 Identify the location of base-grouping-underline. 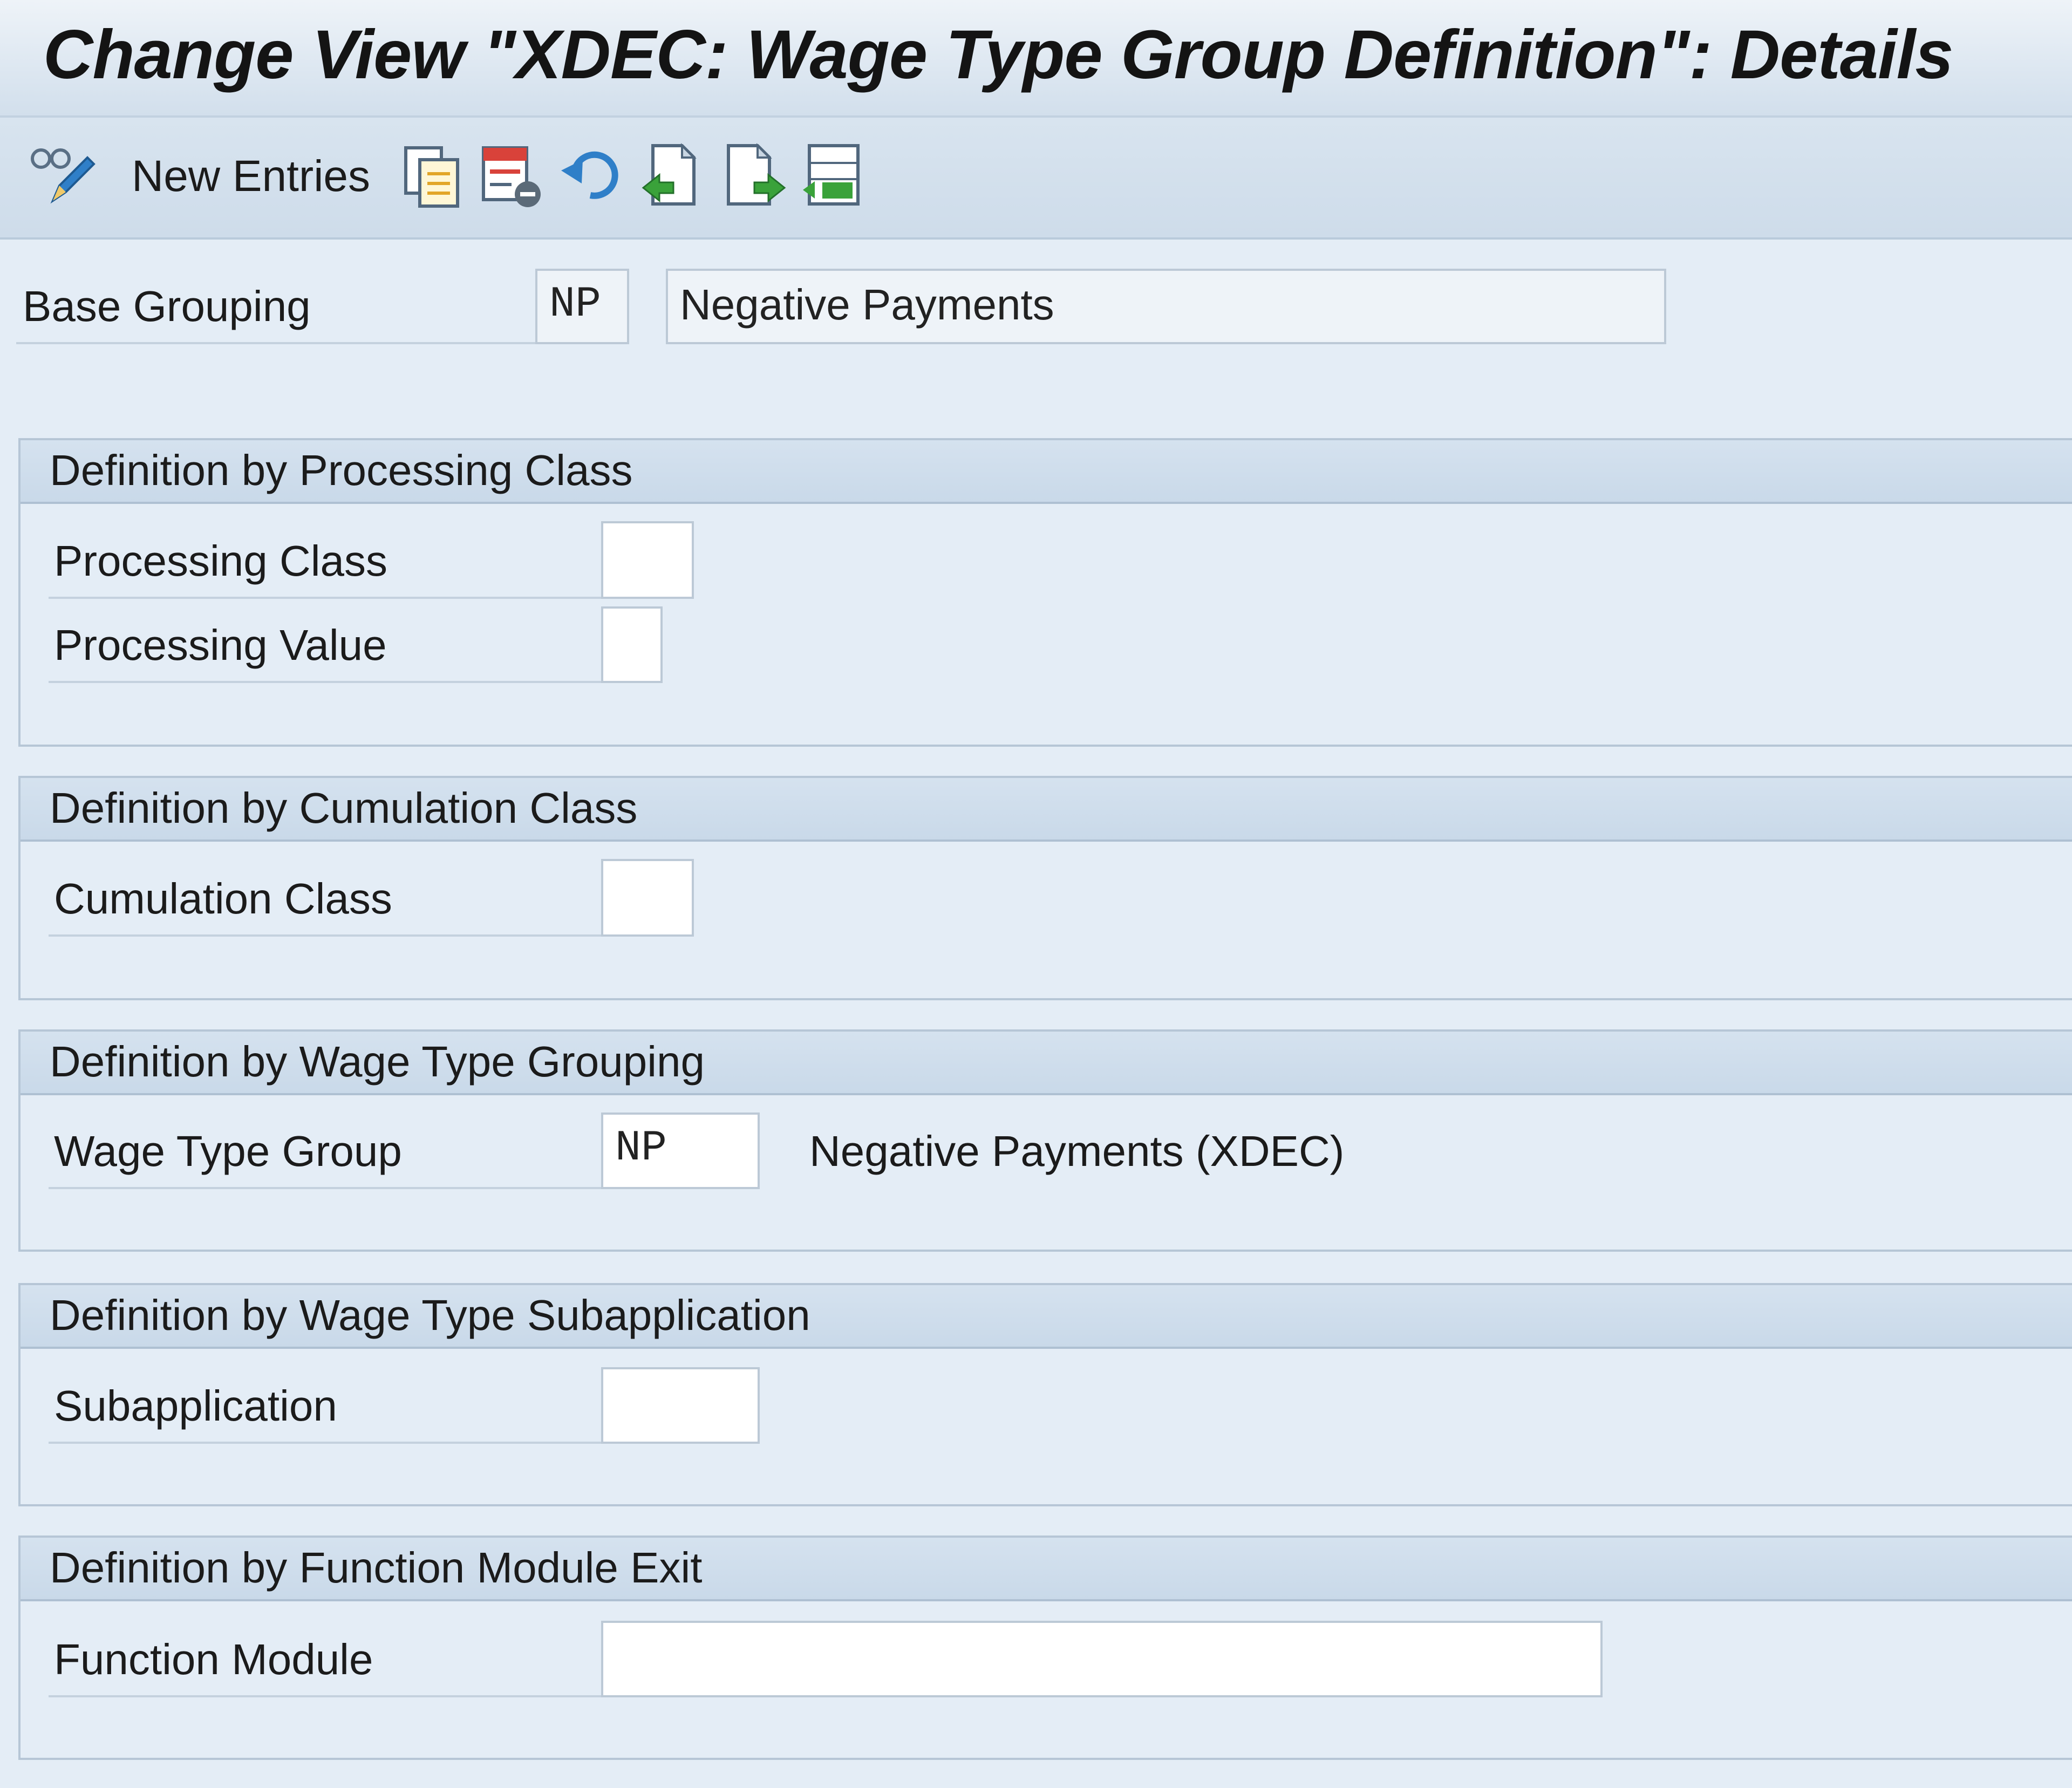
(276, 343).